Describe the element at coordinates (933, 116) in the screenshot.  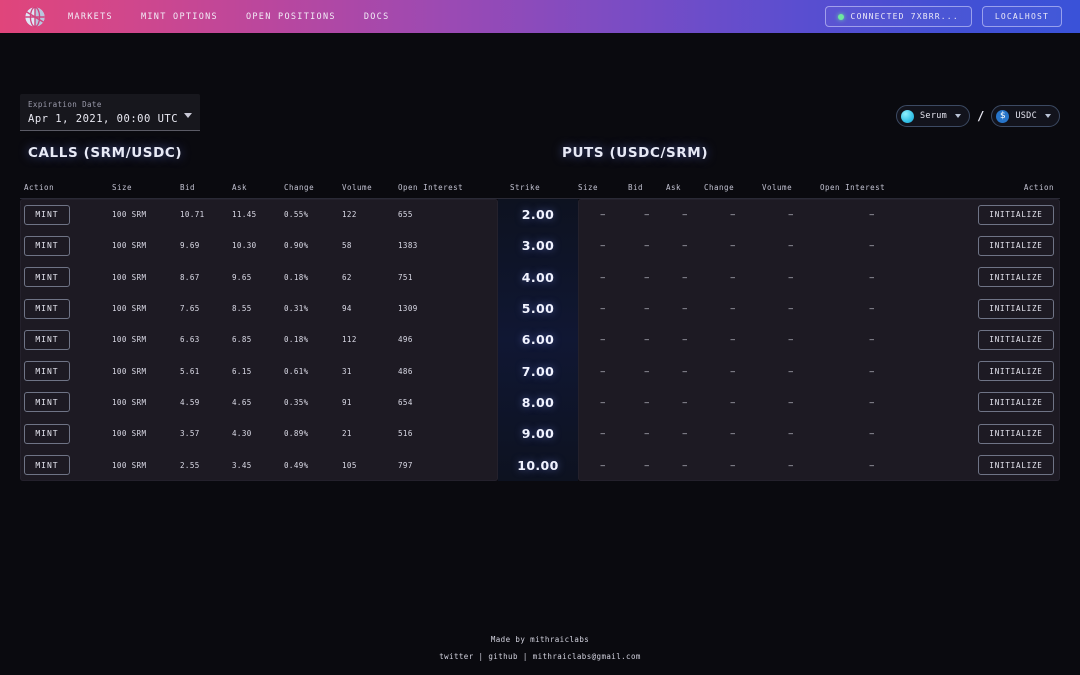
I see `base-asset-select: Serum` at that location.